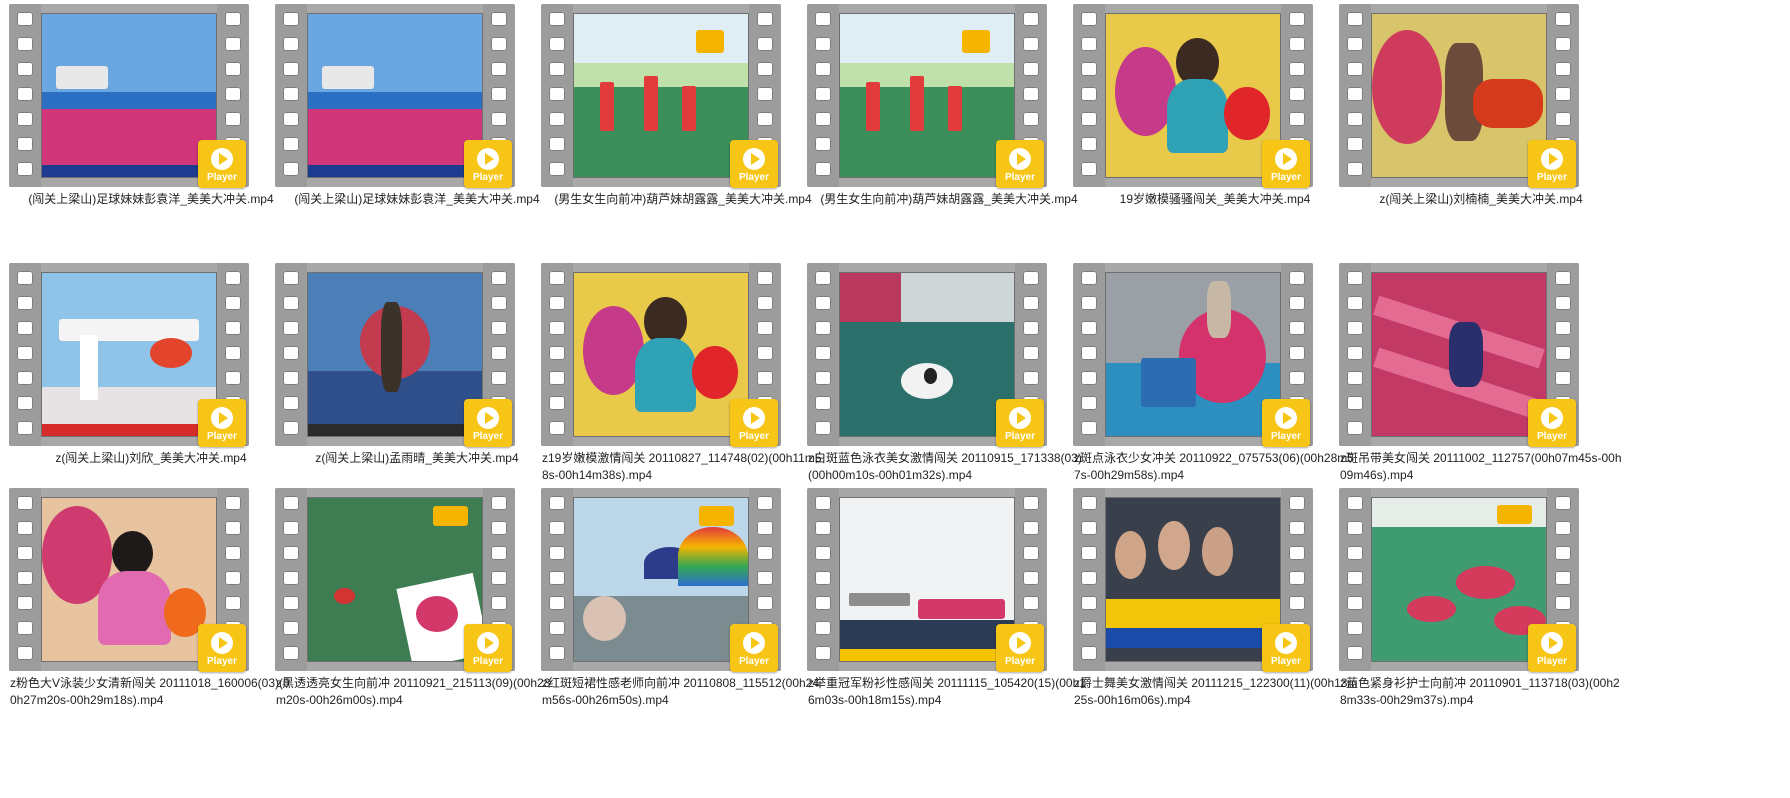 The height and width of the screenshot is (798, 1790). What do you see at coordinates (417, 383) in the screenshot?
I see `file-tile: Player z(闯关上梁山)孟雨晴_美美大冲关.mp4` at bounding box center [417, 383].